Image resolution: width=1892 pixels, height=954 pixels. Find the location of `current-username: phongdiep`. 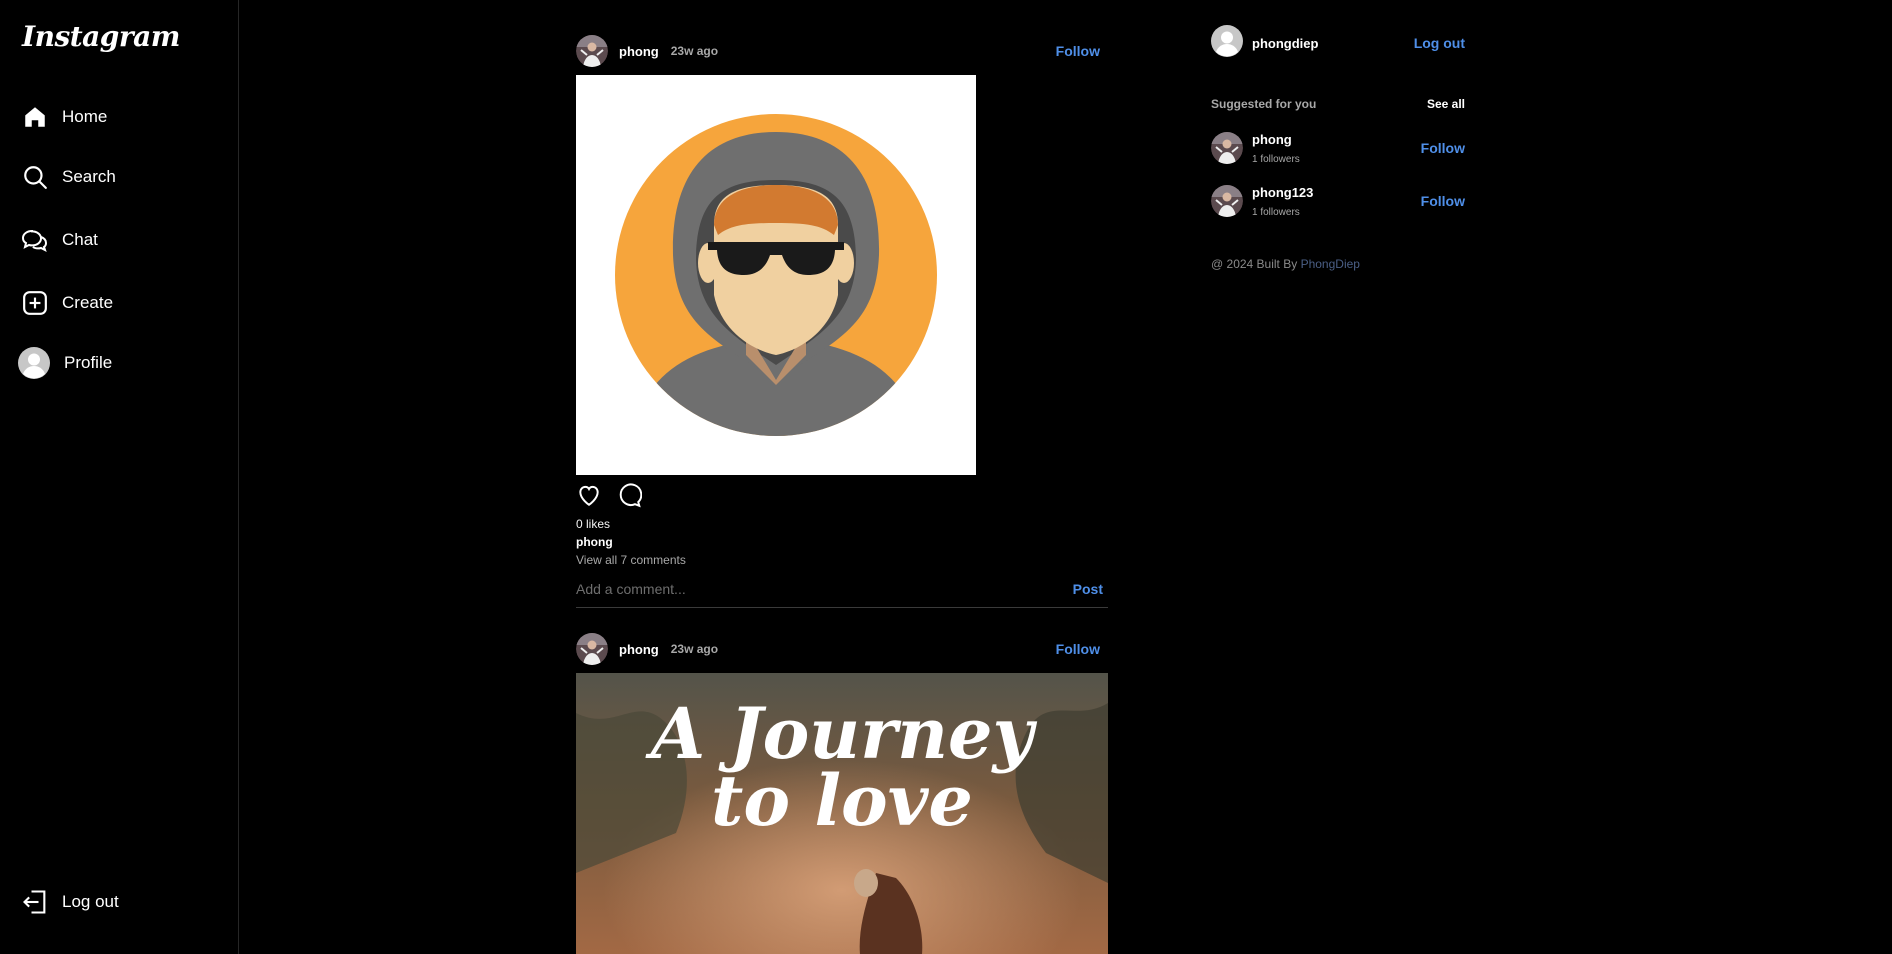

current-username: phongdiep is located at coordinates (1285, 43).